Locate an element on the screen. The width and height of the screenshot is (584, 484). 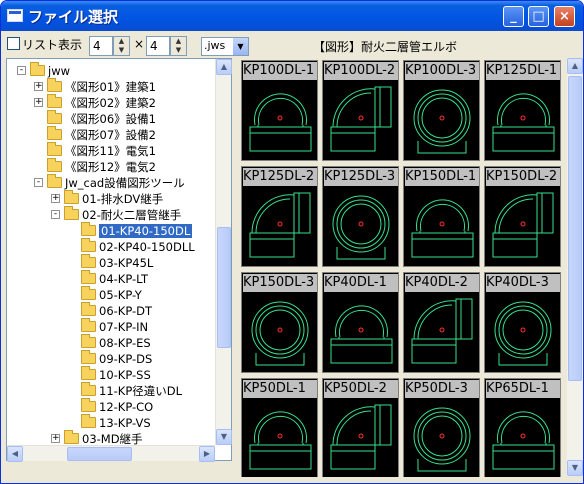
tree-node: 01-KP40-150DL is located at coordinates (137, 230).